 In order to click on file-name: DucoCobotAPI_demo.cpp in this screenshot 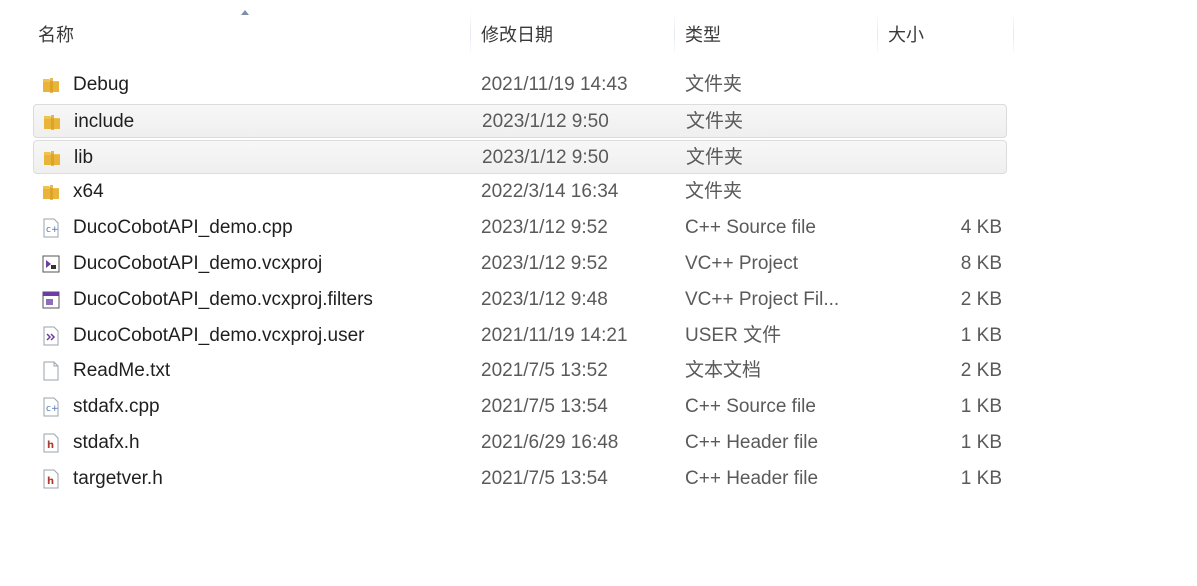, I will do `click(183, 228)`.